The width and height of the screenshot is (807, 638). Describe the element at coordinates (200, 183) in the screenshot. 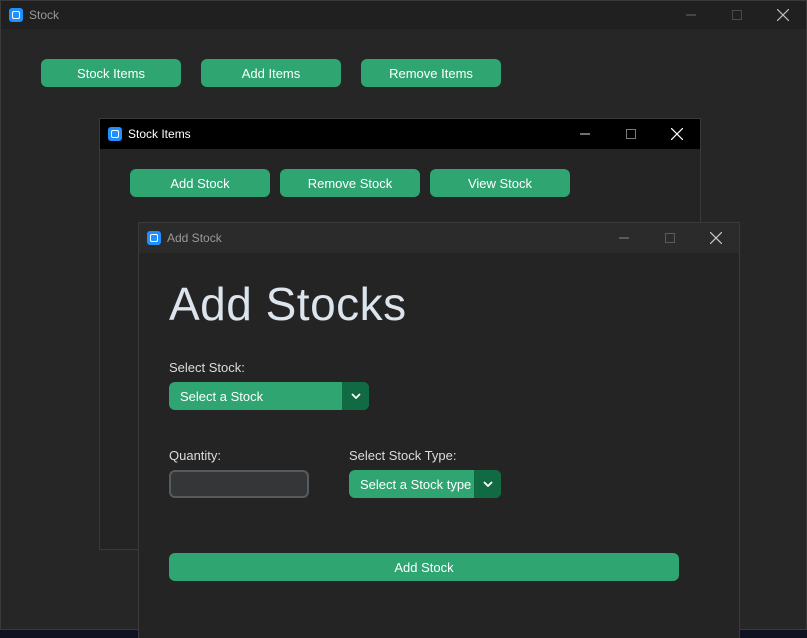

I see `add-stock-button: Add Stock` at that location.